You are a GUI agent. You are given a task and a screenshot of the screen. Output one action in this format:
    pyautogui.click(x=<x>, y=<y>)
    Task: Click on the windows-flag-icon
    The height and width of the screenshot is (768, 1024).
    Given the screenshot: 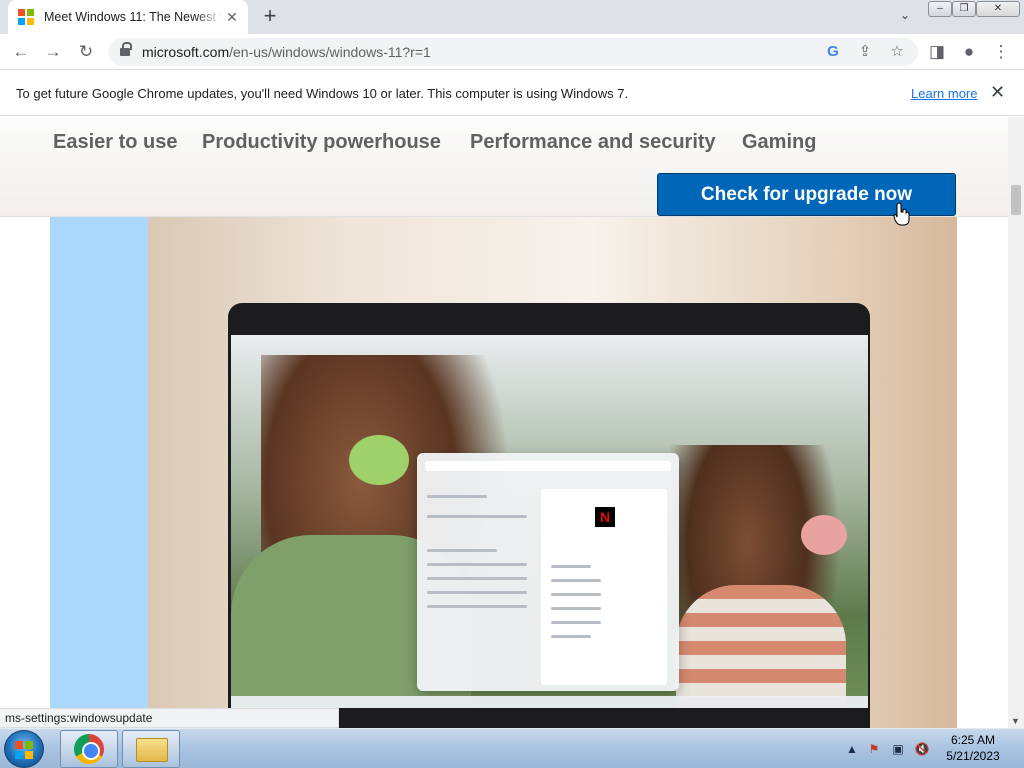 What is the action you would take?
    pyautogui.click(x=24, y=750)
    